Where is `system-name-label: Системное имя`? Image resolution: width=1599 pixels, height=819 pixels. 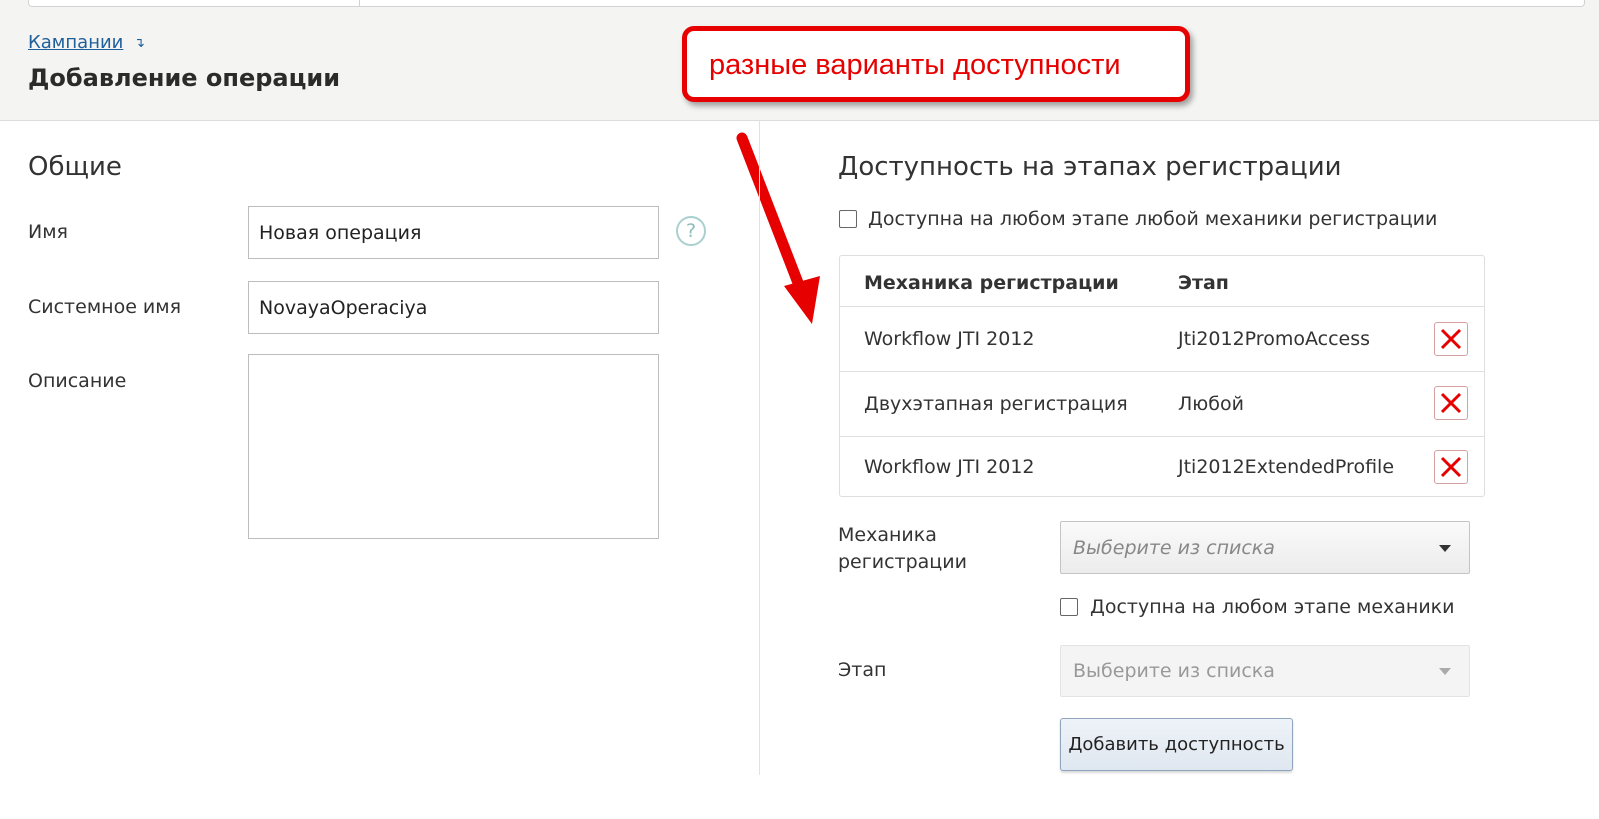 system-name-label: Системное имя is located at coordinates (105, 307).